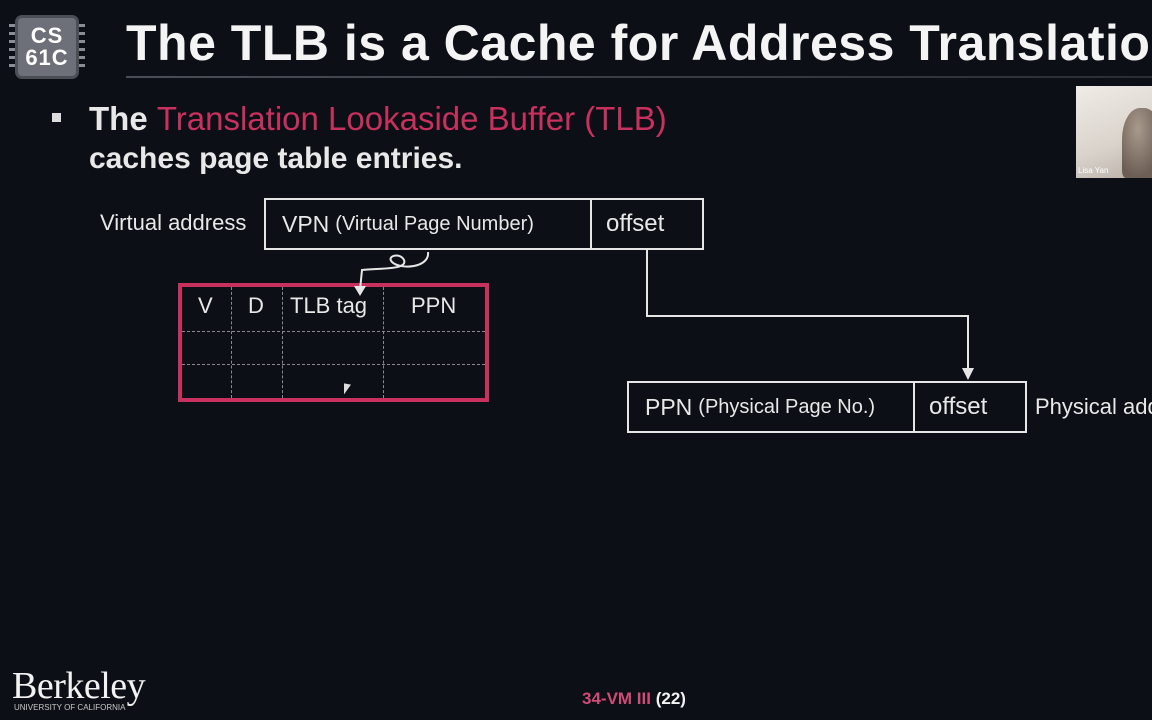  What do you see at coordinates (807, 311) in the screenshot?
I see `offset-to-offset-arrow` at bounding box center [807, 311].